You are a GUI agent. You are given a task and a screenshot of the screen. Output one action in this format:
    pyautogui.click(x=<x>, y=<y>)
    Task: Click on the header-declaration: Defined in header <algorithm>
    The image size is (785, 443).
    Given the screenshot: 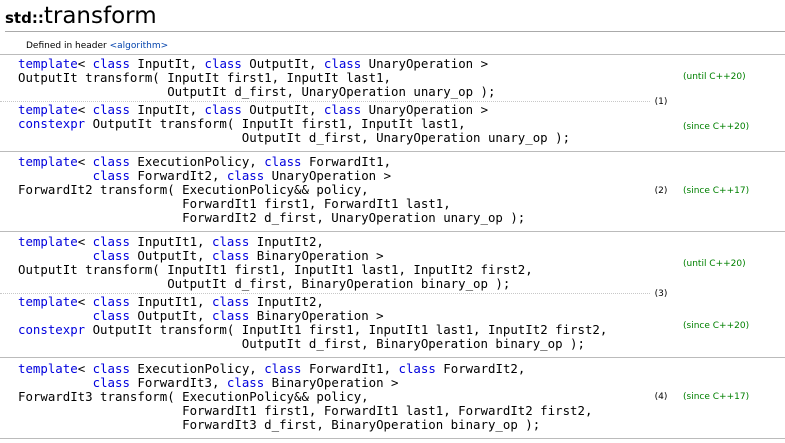 What is the action you would take?
    pyautogui.click(x=97, y=46)
    